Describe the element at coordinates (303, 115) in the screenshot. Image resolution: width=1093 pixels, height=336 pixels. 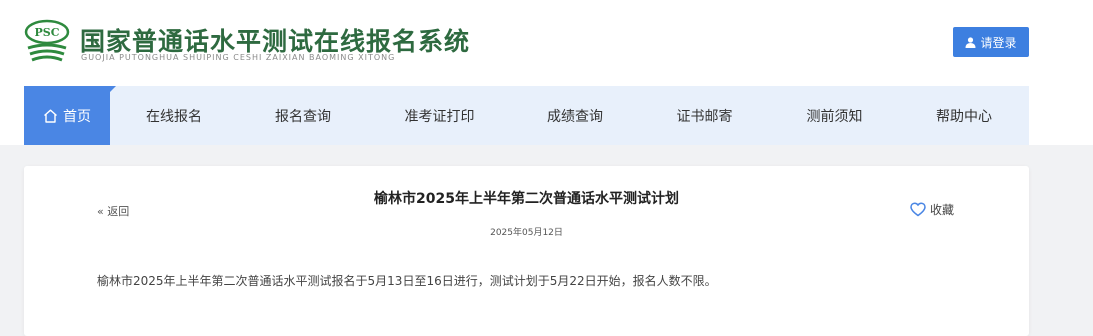
I see `nav-registration-query: 报名查询` at that location.